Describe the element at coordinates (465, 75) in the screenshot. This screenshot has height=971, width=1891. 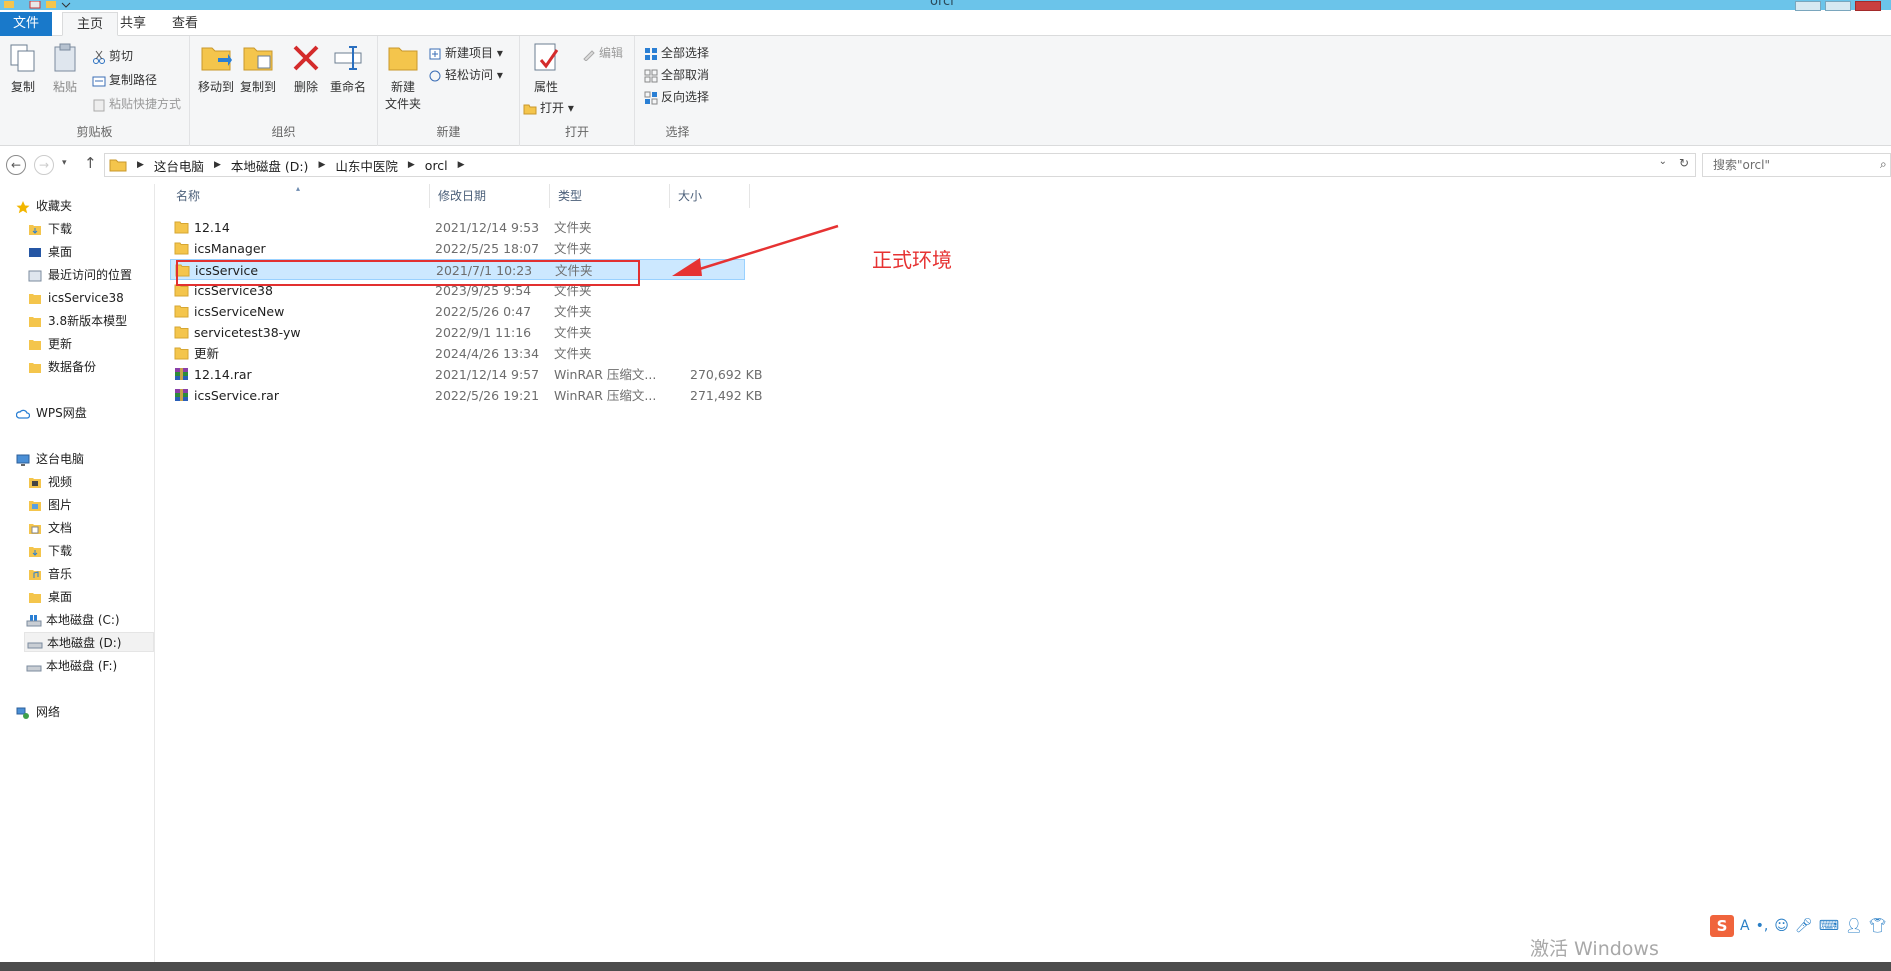
I see `easy-access-button: 轻松访问 ▾` at that location.